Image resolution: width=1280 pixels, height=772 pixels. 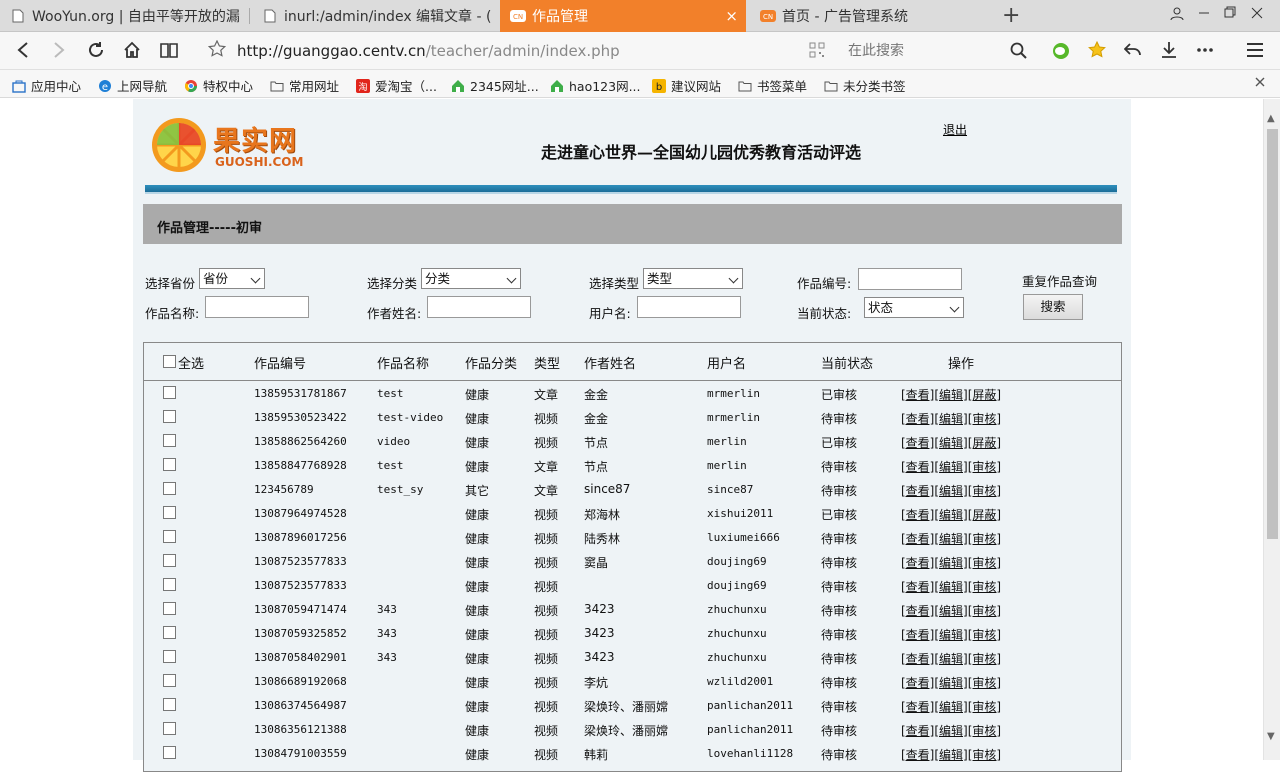 What do you see at coordinates (1260, 84) in the screenshot?
I see `close-bookmarks-icon` at bounding box center [1260, 84].